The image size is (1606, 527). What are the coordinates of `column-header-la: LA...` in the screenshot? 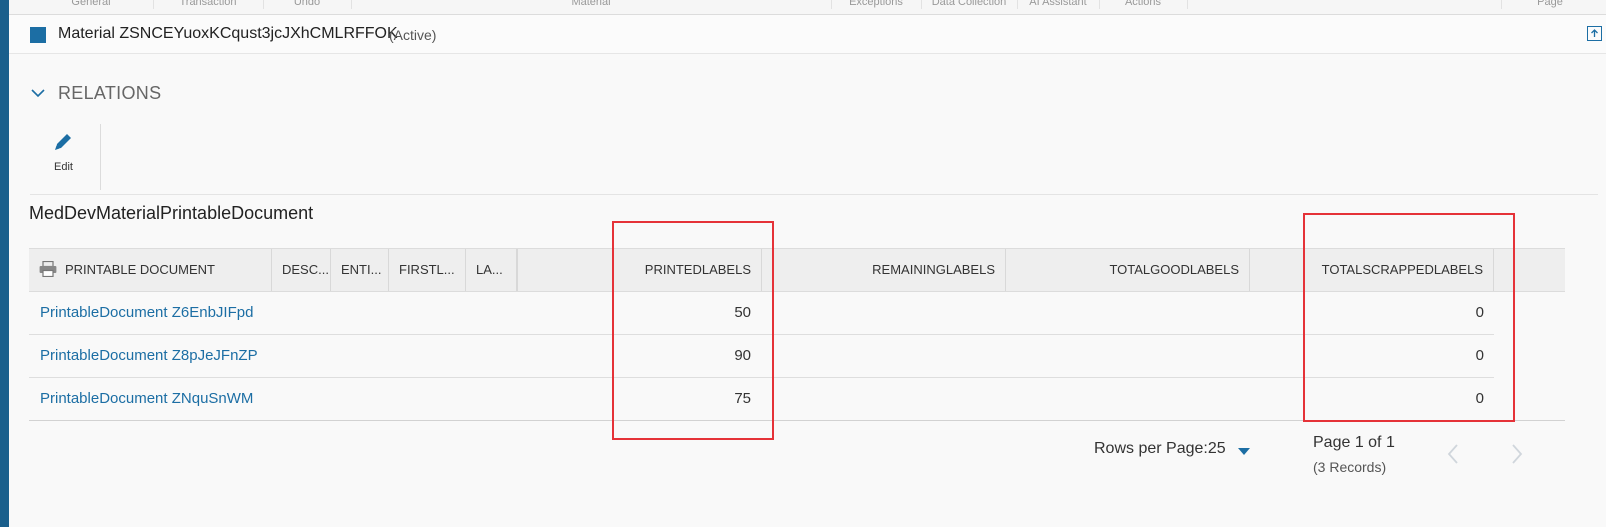 It's located at (491, 270).